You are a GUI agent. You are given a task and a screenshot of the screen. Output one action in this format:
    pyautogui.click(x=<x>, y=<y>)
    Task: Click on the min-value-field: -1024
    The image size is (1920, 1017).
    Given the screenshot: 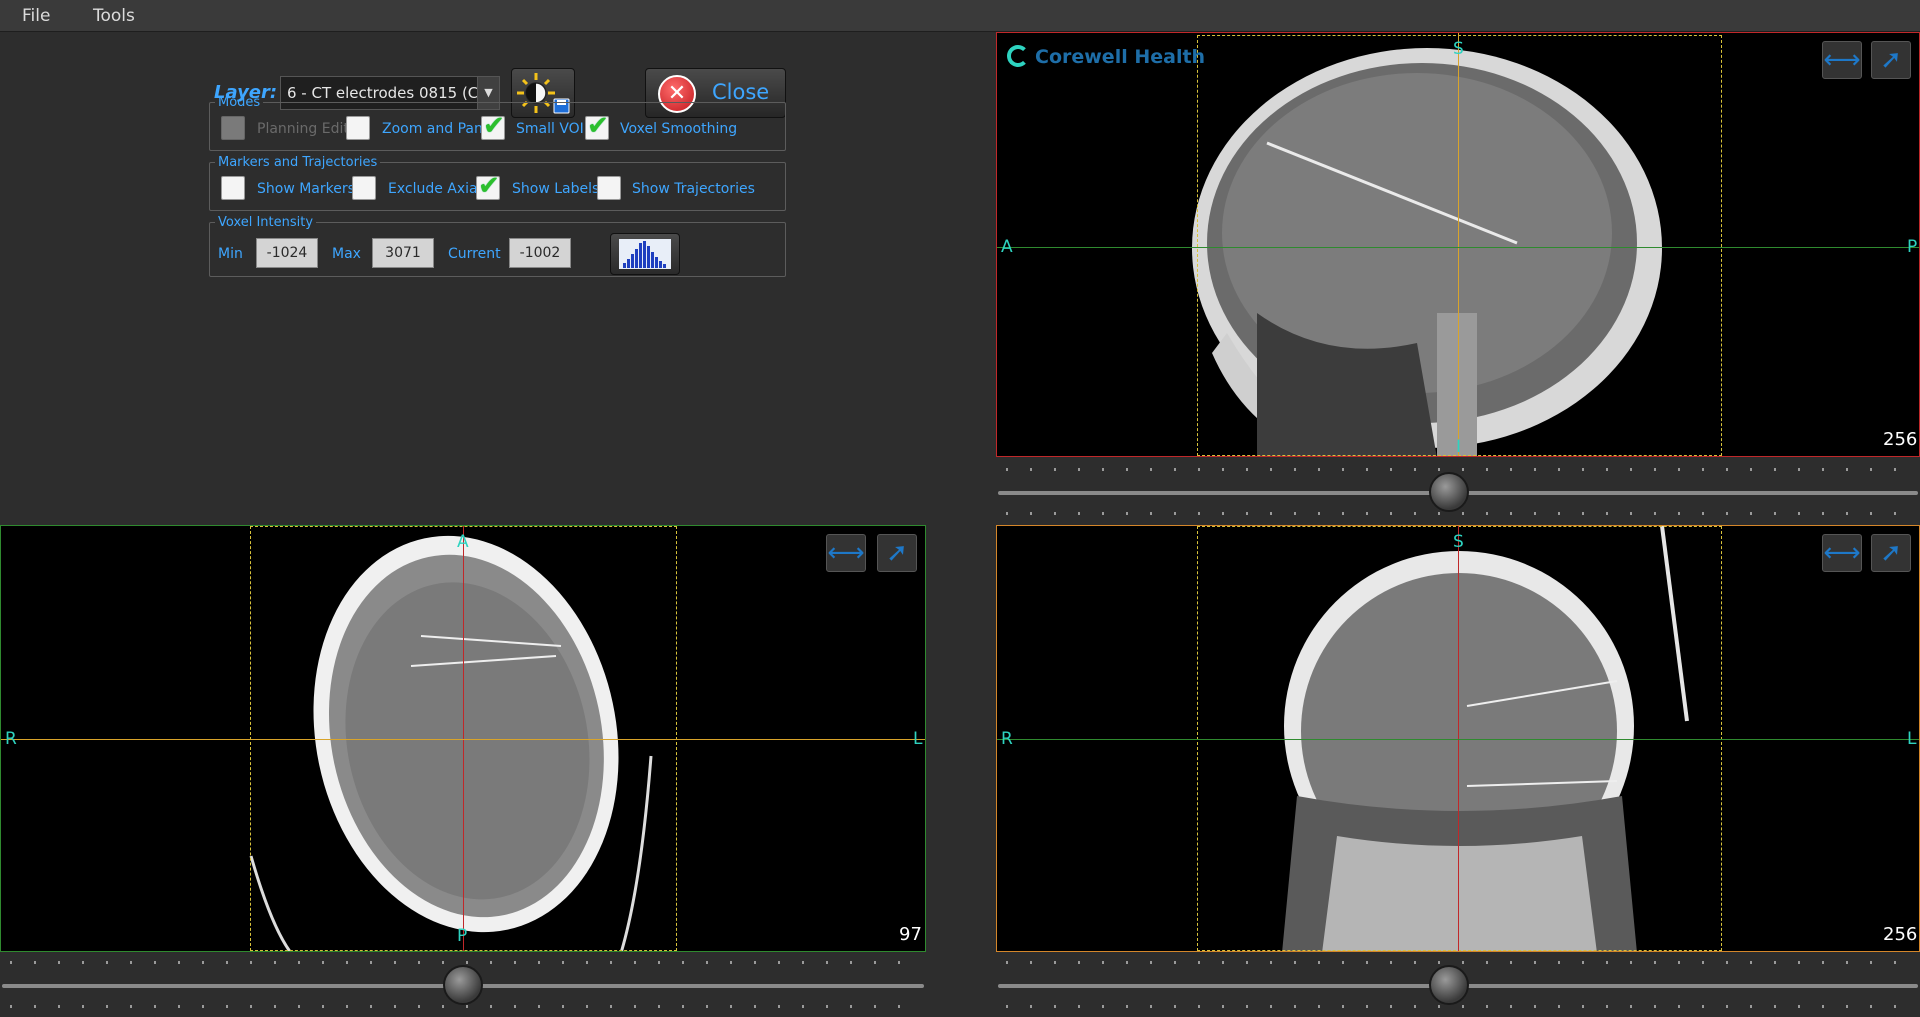 What is the action you would take?
    pyautogui.click(x=287, y=253)
    